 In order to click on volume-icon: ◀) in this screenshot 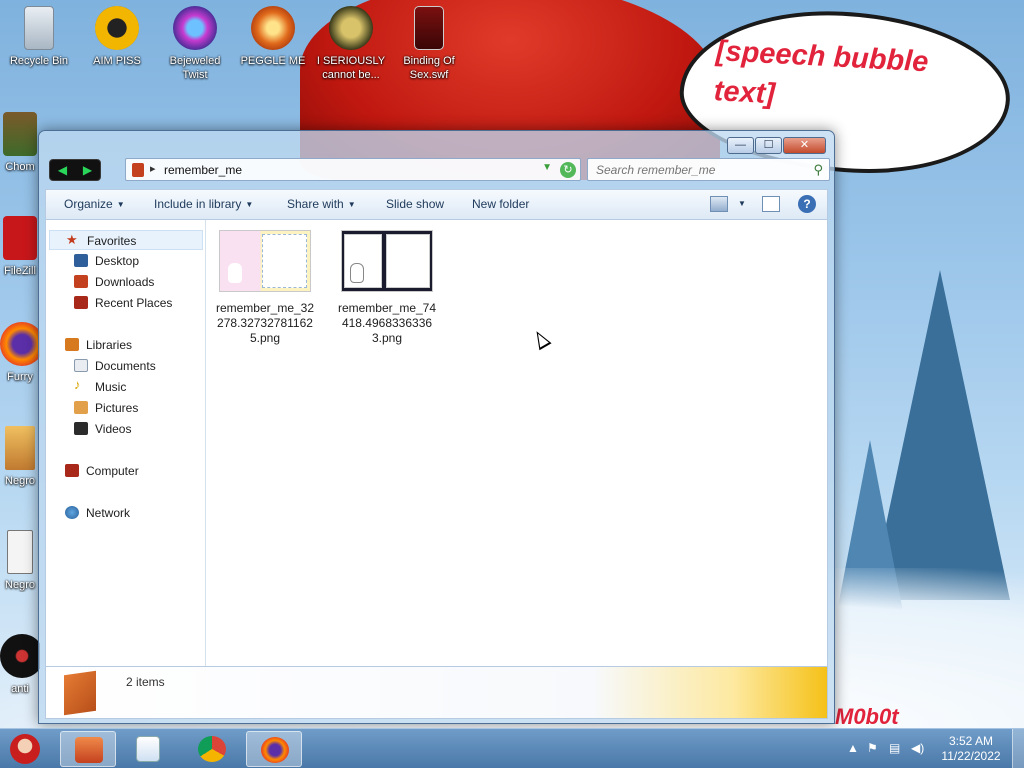, I will do `click(917, 748)`.